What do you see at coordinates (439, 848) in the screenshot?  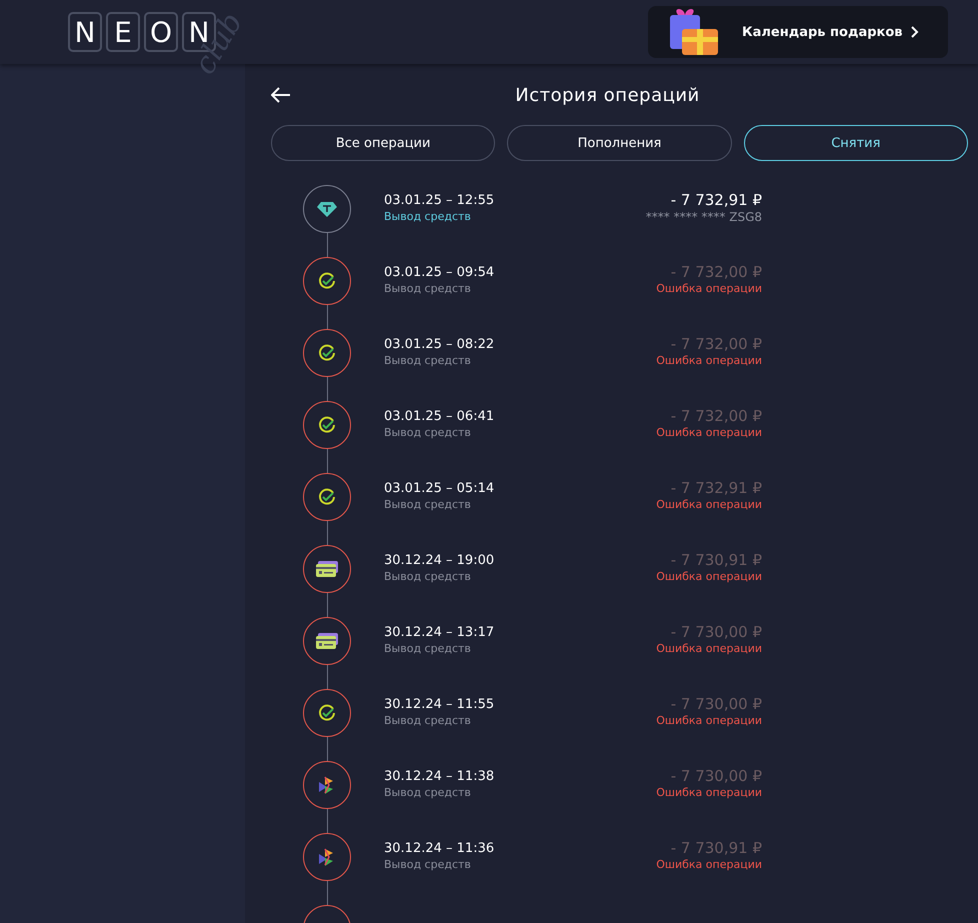 I see `operation-datetime: 30.12.24 – 11:36` at bounding box center [439, 848].